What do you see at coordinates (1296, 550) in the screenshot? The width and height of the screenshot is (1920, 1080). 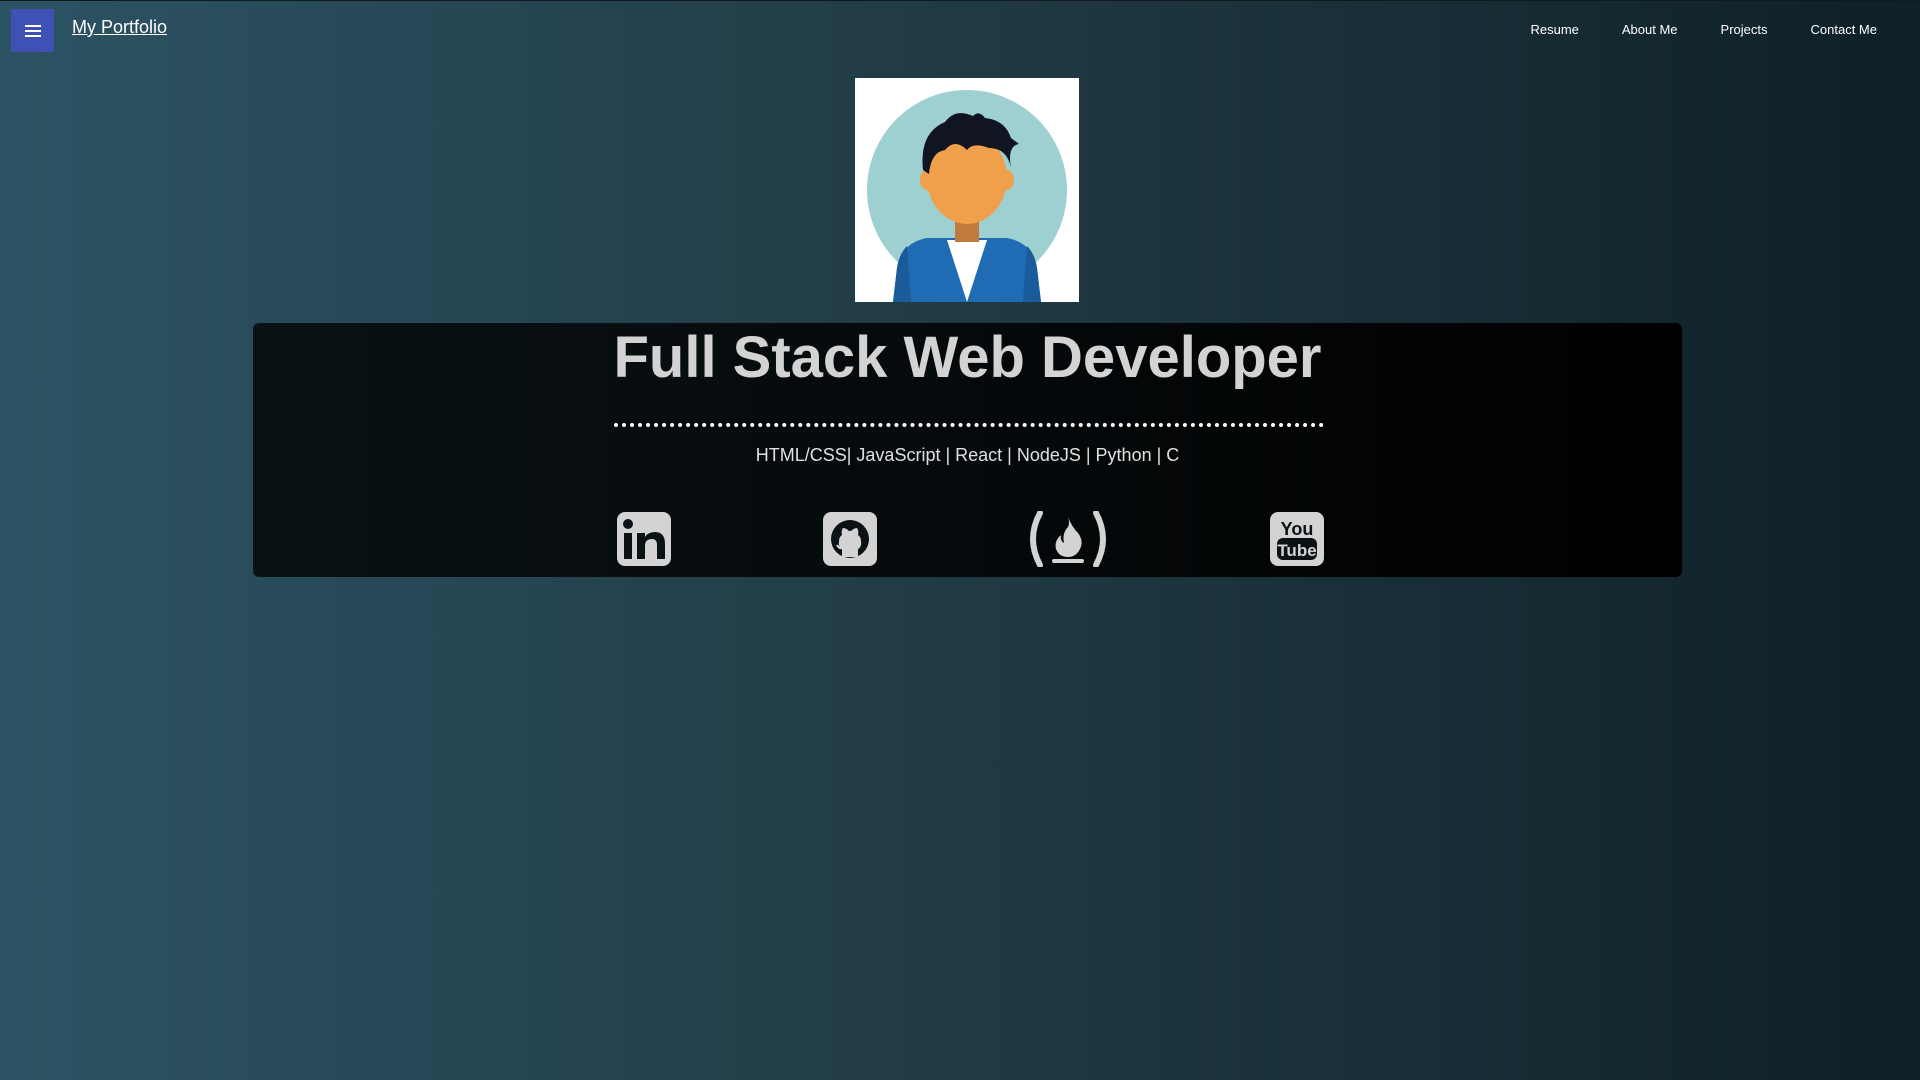 I see `svg-text: Tube` at bounding box center [1296, 550].